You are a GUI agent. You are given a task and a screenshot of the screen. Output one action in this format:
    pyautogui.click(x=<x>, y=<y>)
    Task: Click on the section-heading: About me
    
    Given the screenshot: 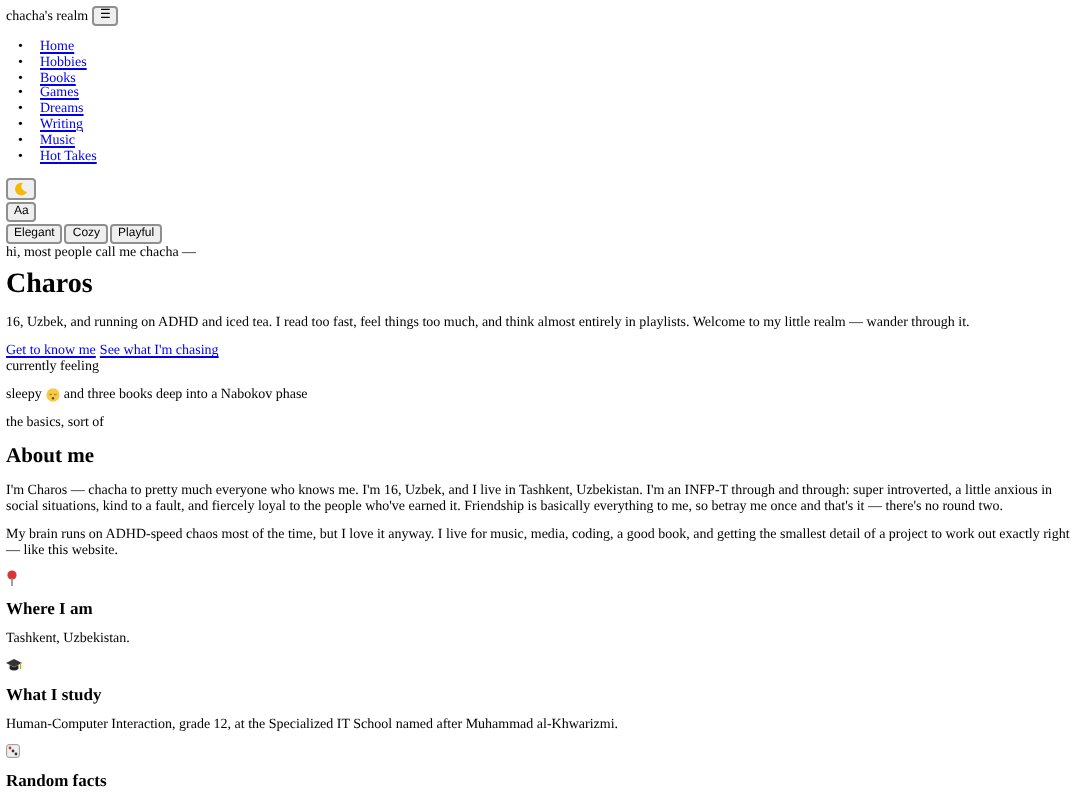 What is the action you would take?
    pyautogui.click(x=51, y=458)
    